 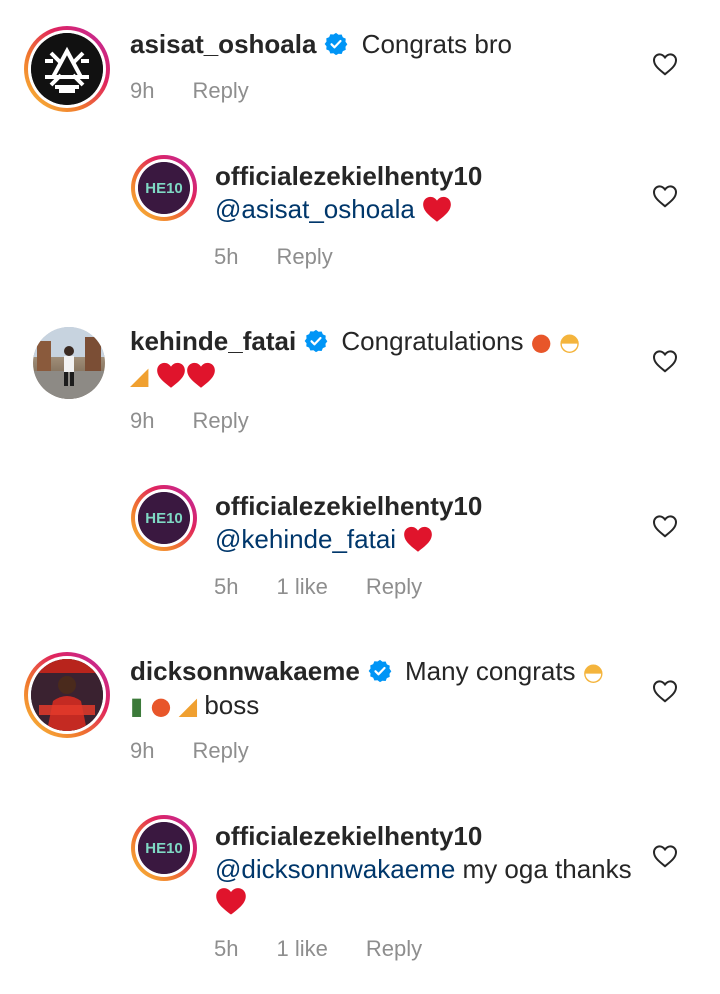 I want to click on comment-text: asisat_oshoala Congrats bro, so click(x=390, y=44).